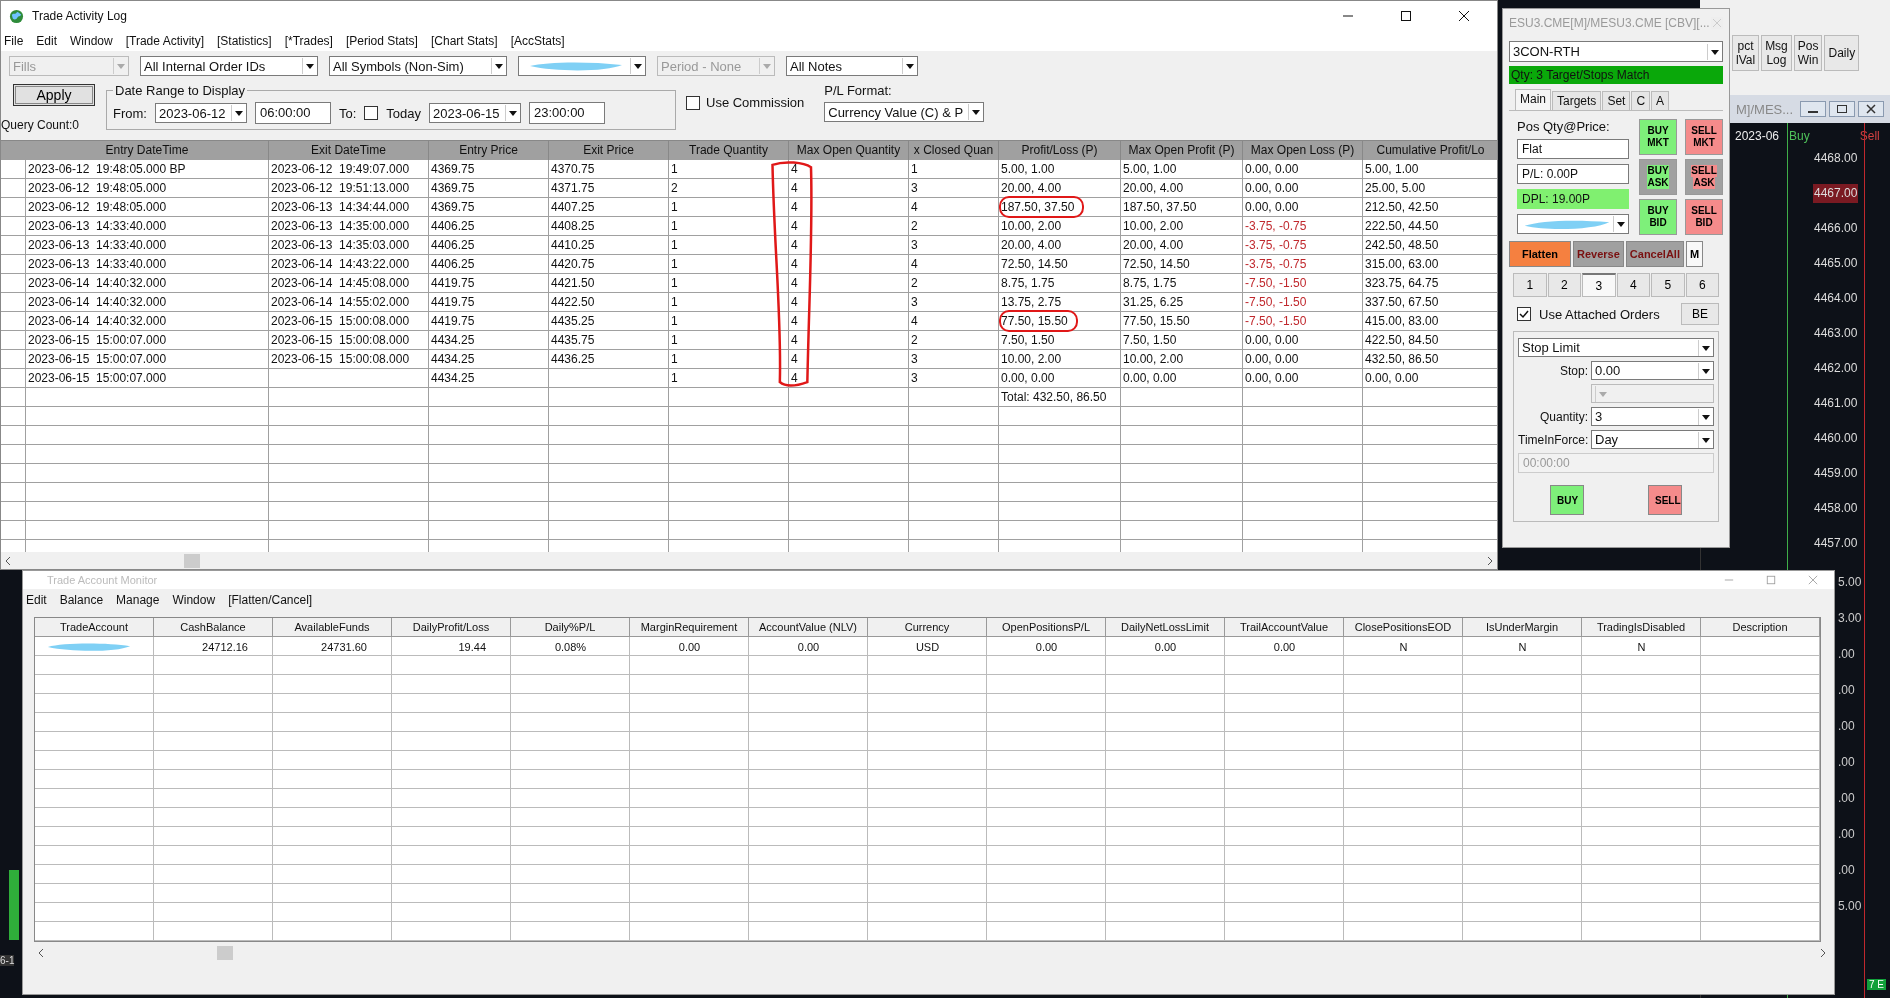 This screenshot has width=1890, height=998. Describe the element at coordinates (1665, 500) in the screenshot. I see `sell-button: SELL` at that location.